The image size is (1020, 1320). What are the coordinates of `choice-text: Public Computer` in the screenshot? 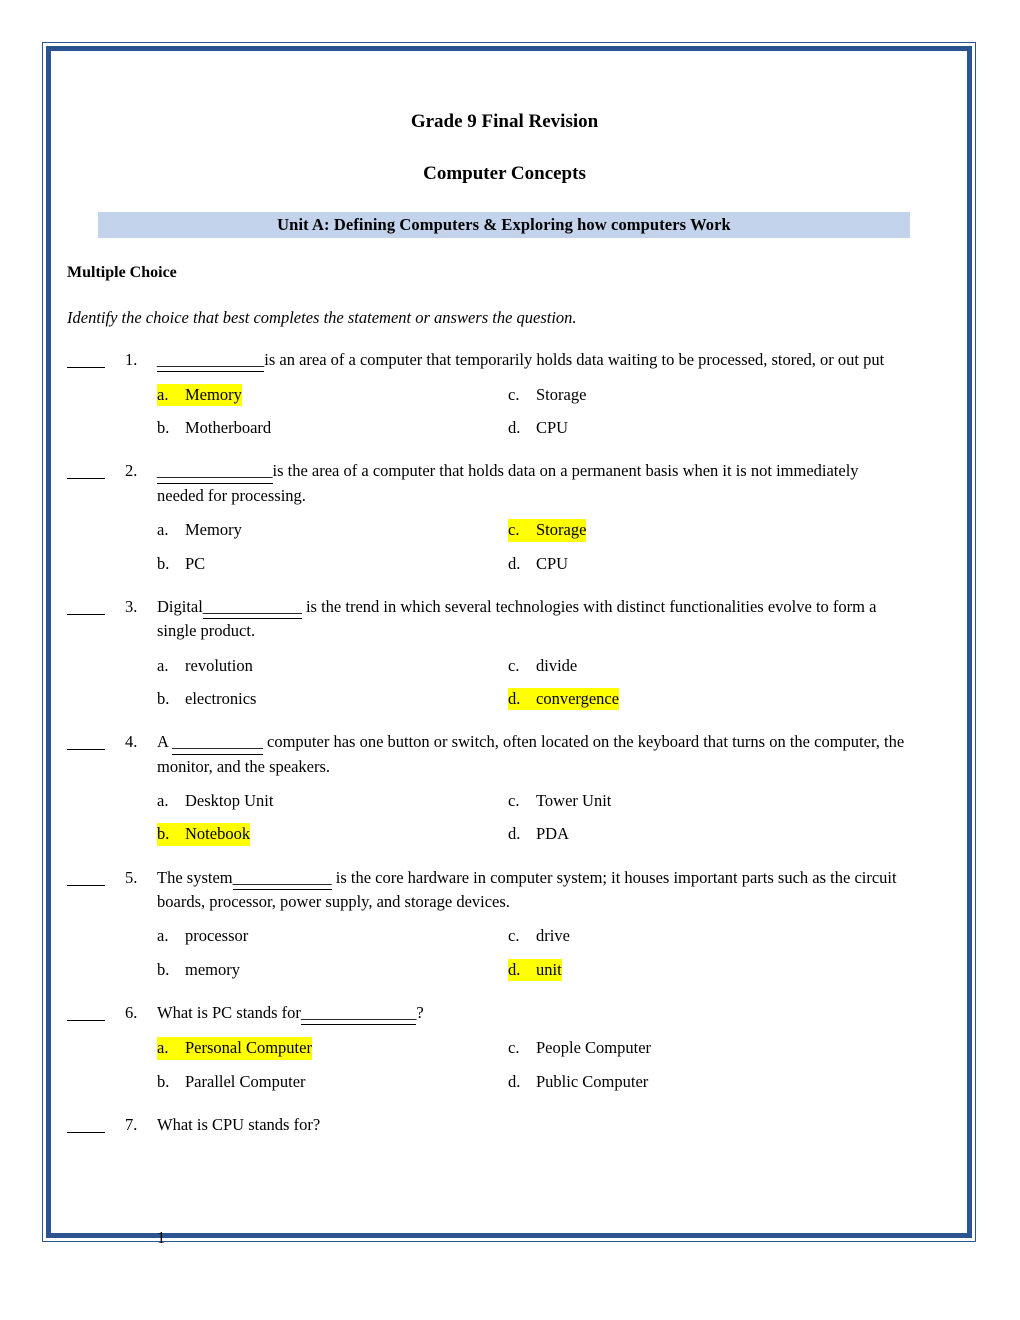 It's located at (592, 1081).